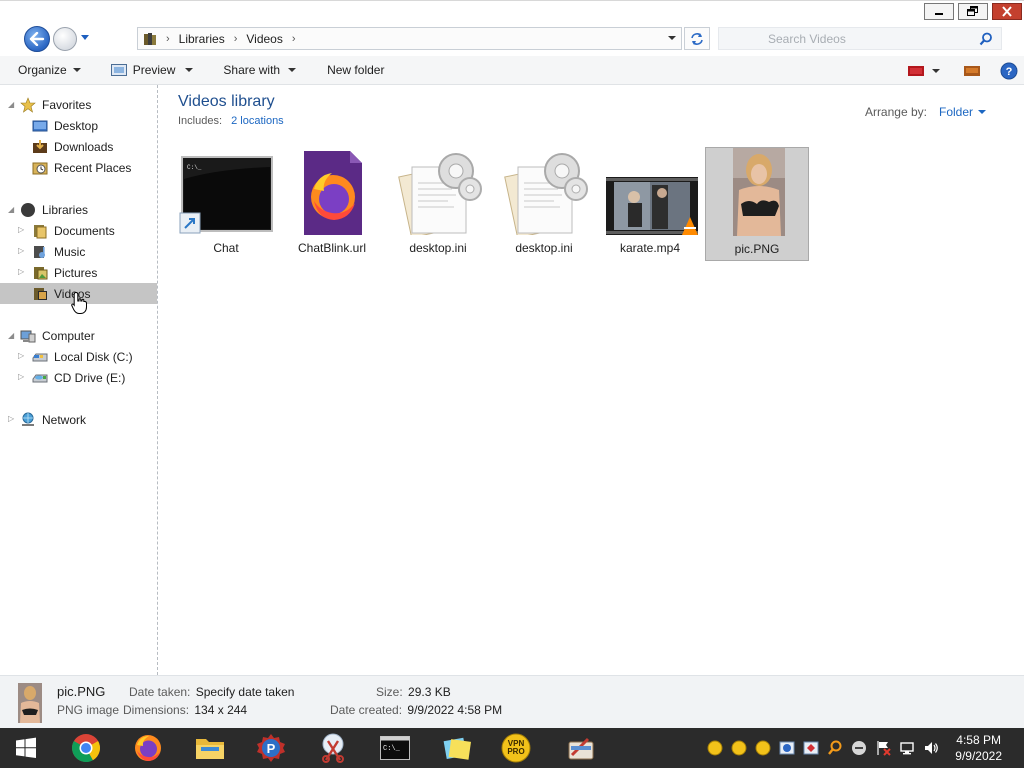  What do you see at coordinates (51, 335) in the screenshot?
I see `nav-computer: ◢ Computer` at bounding box center [51, 335].